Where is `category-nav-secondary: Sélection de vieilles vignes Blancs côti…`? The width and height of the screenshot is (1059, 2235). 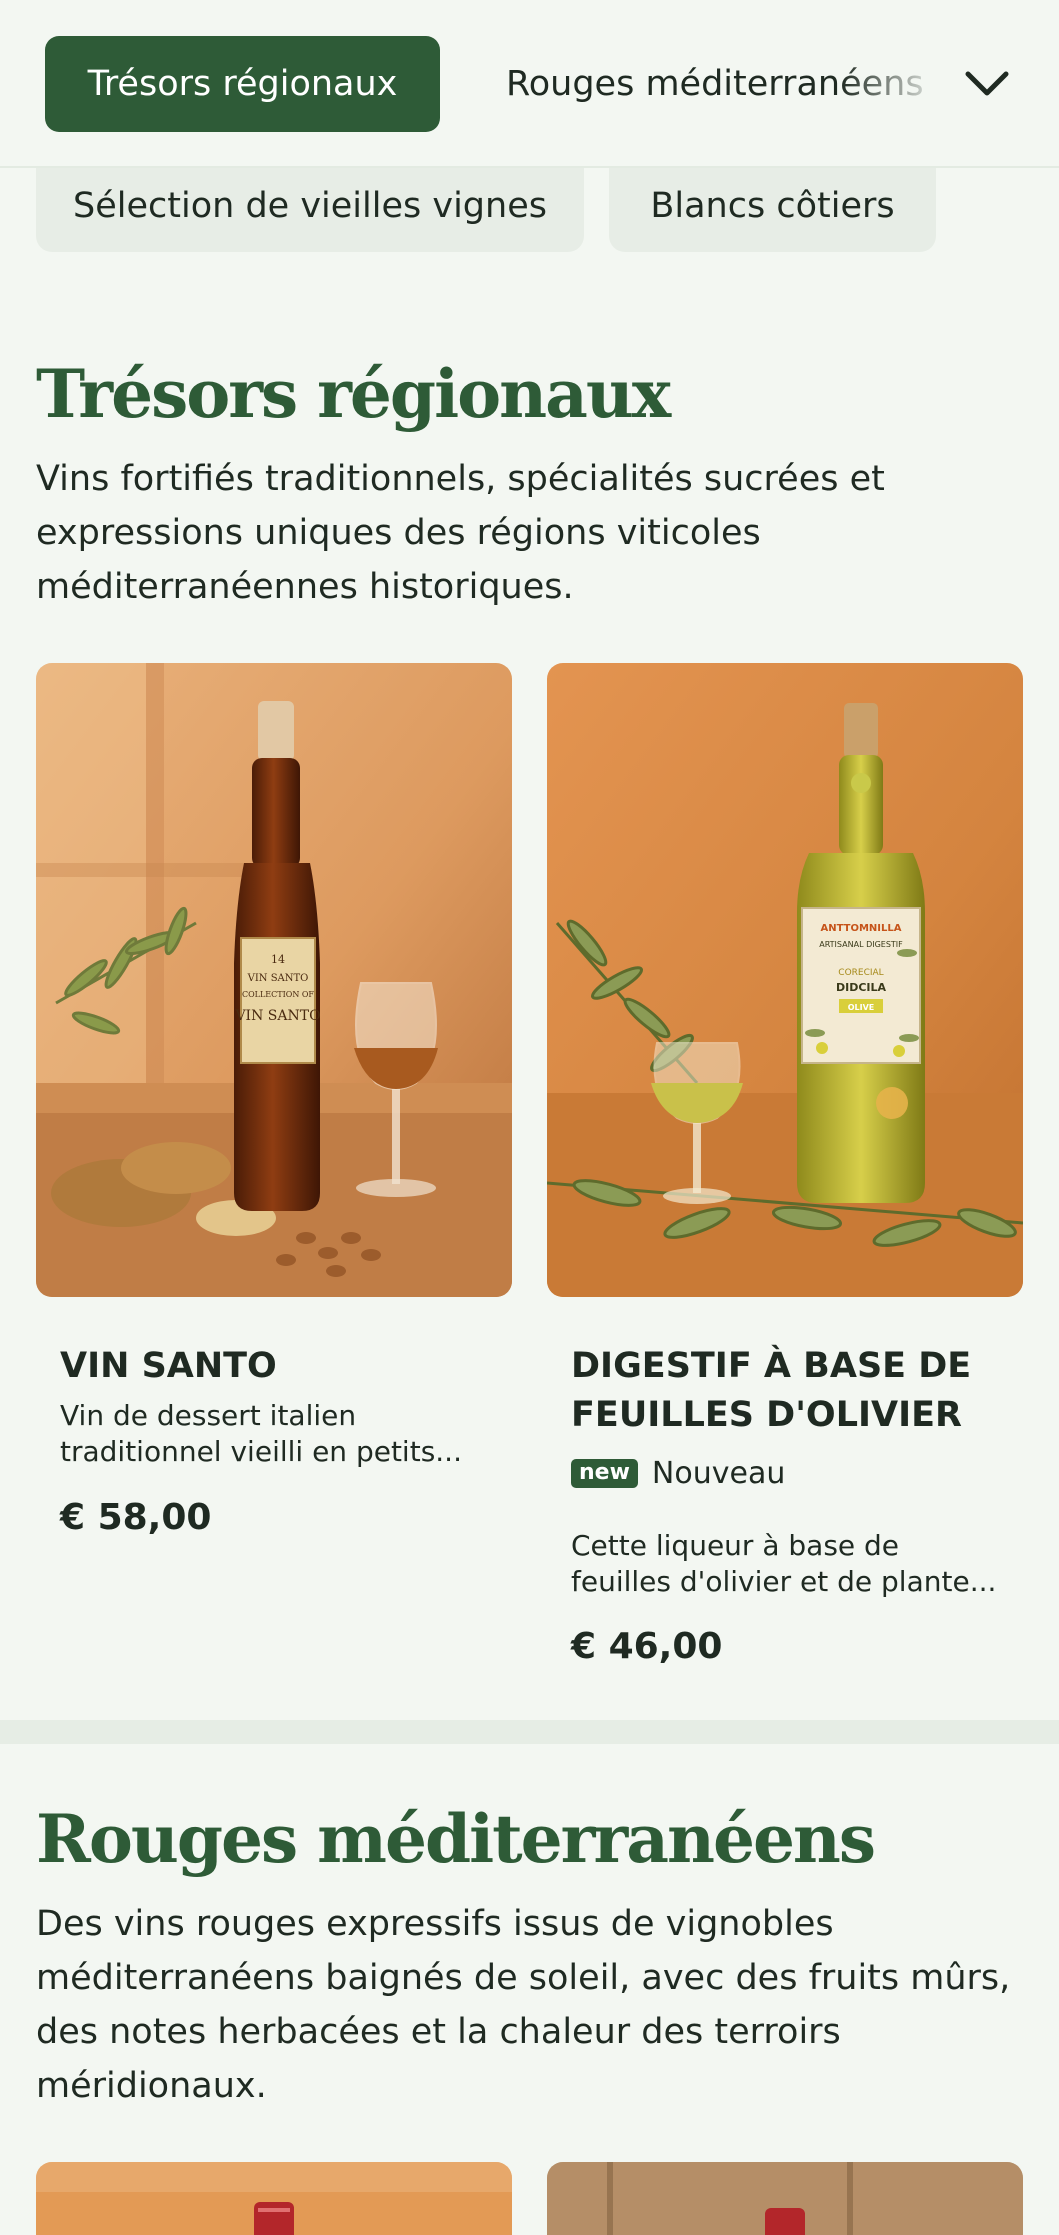 category-nav-secondary: Sélection de vieilles vignes Blancs côti… is located at coordinates (529, 210).